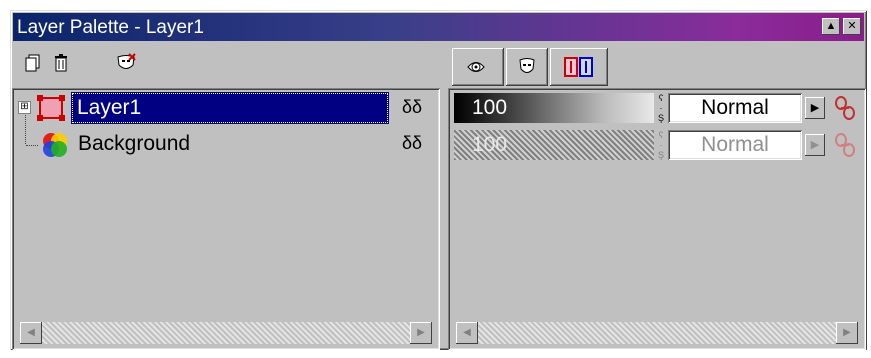 The height and width of the screenshot is (358, 871). What do you see at coordinates (125, 63) in the screenshot?
I see `mask-icon` at bounding box center [125, 63].